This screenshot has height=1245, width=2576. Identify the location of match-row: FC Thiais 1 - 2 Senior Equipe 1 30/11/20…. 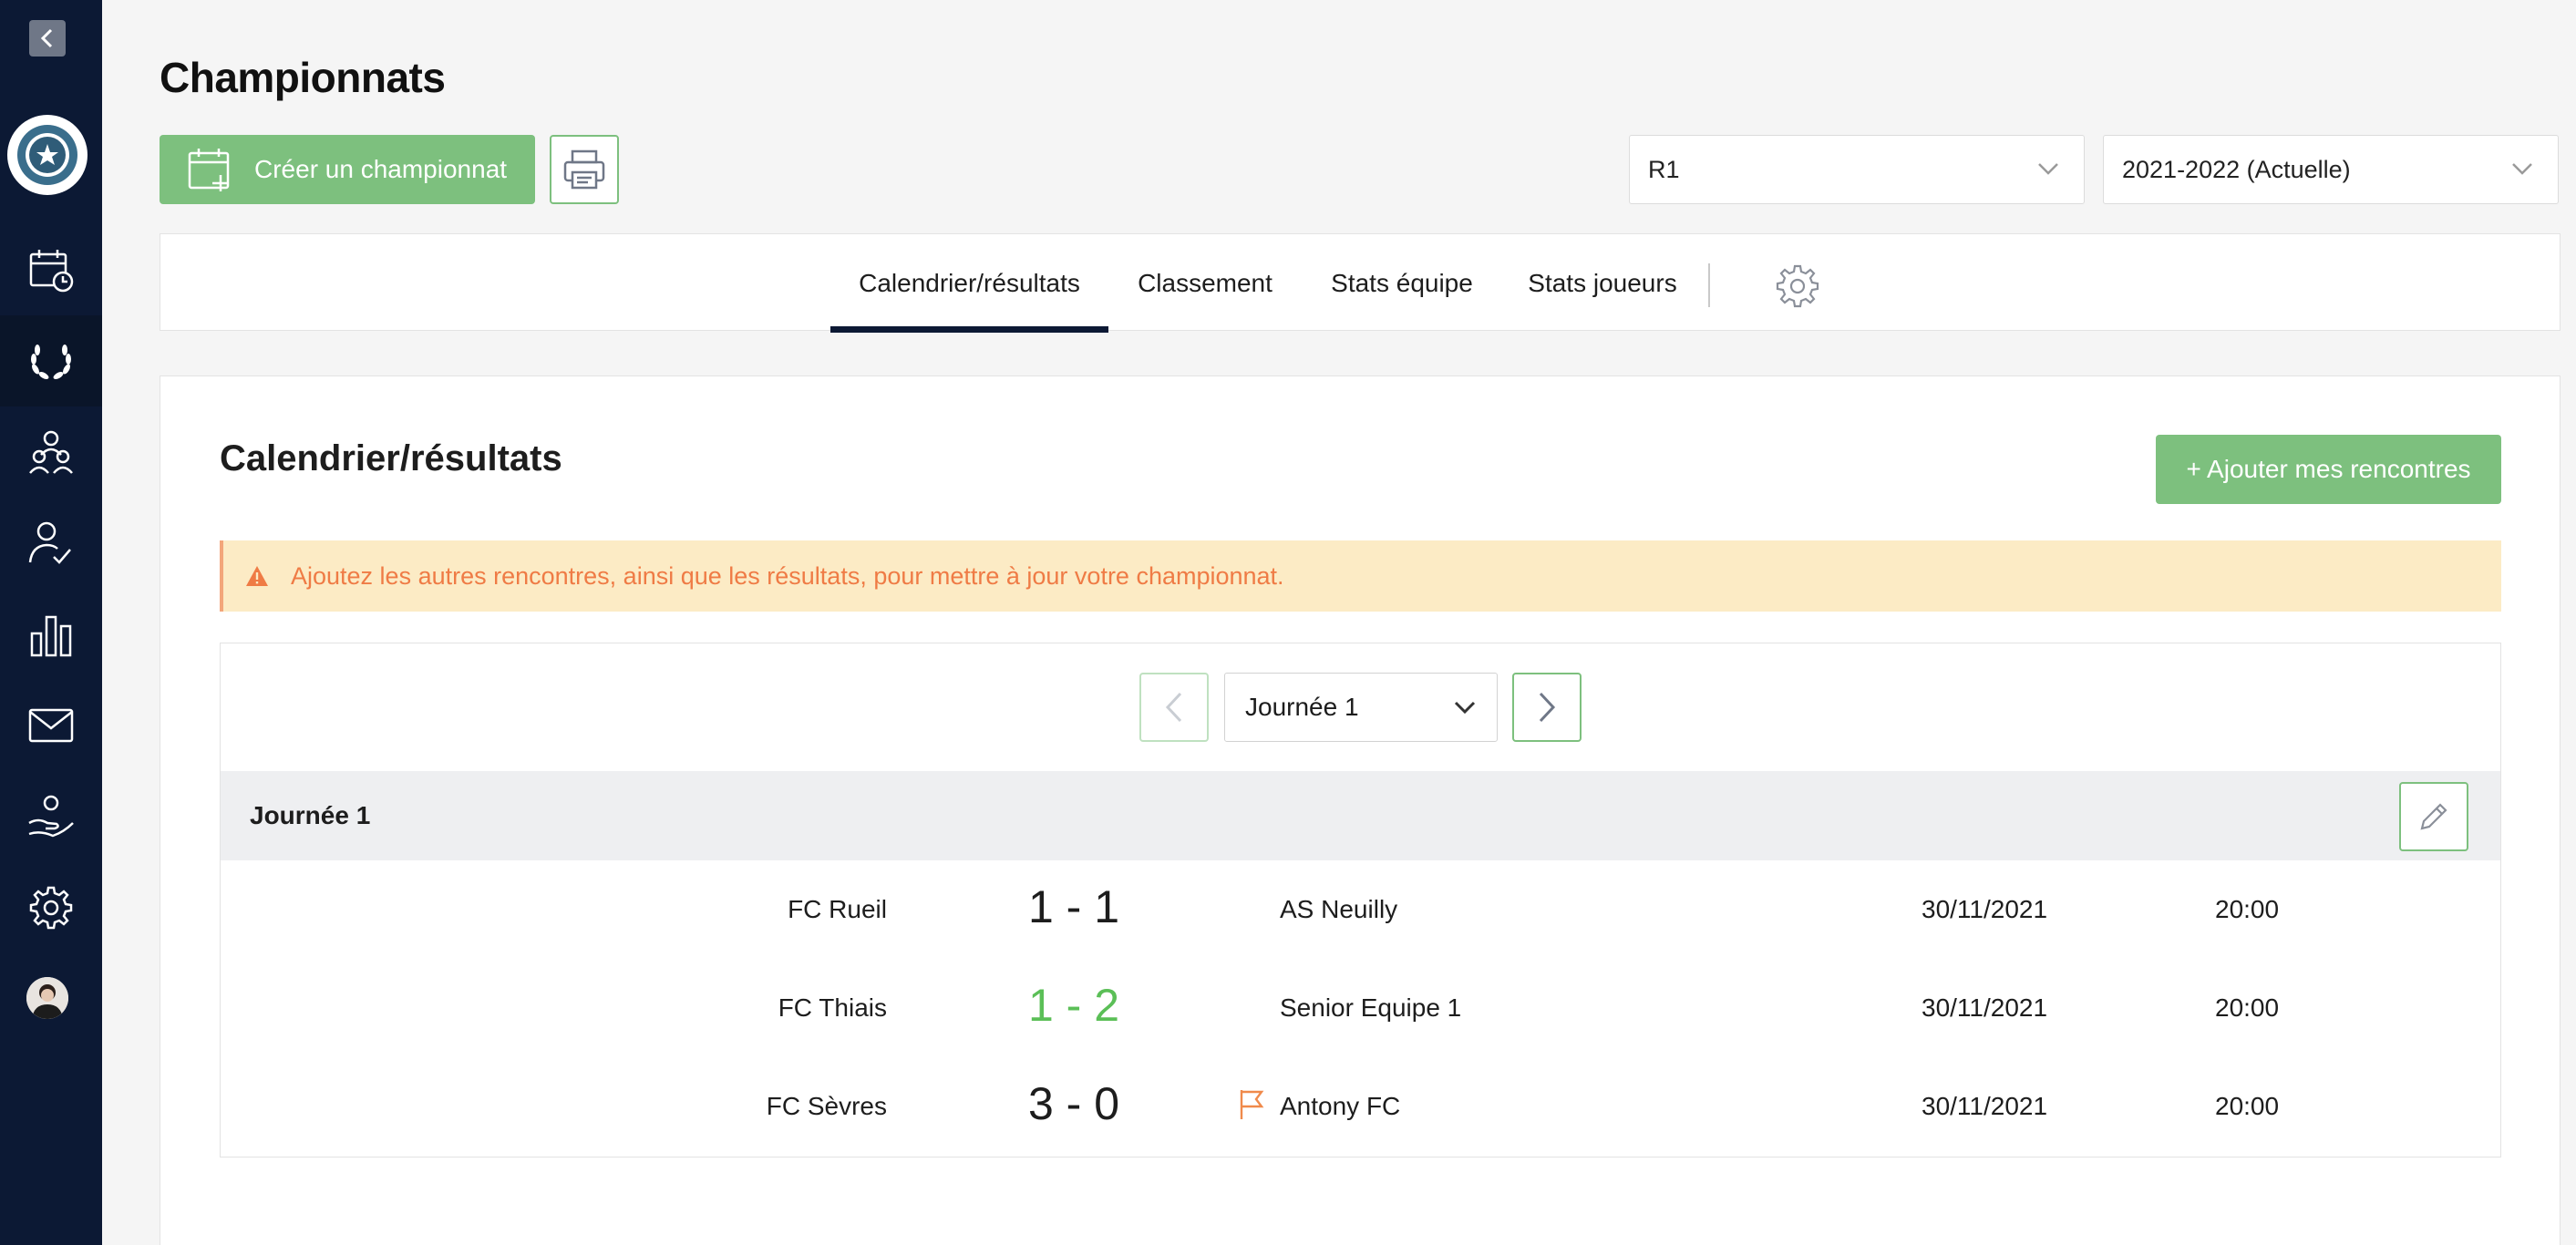
(1360, 1008).